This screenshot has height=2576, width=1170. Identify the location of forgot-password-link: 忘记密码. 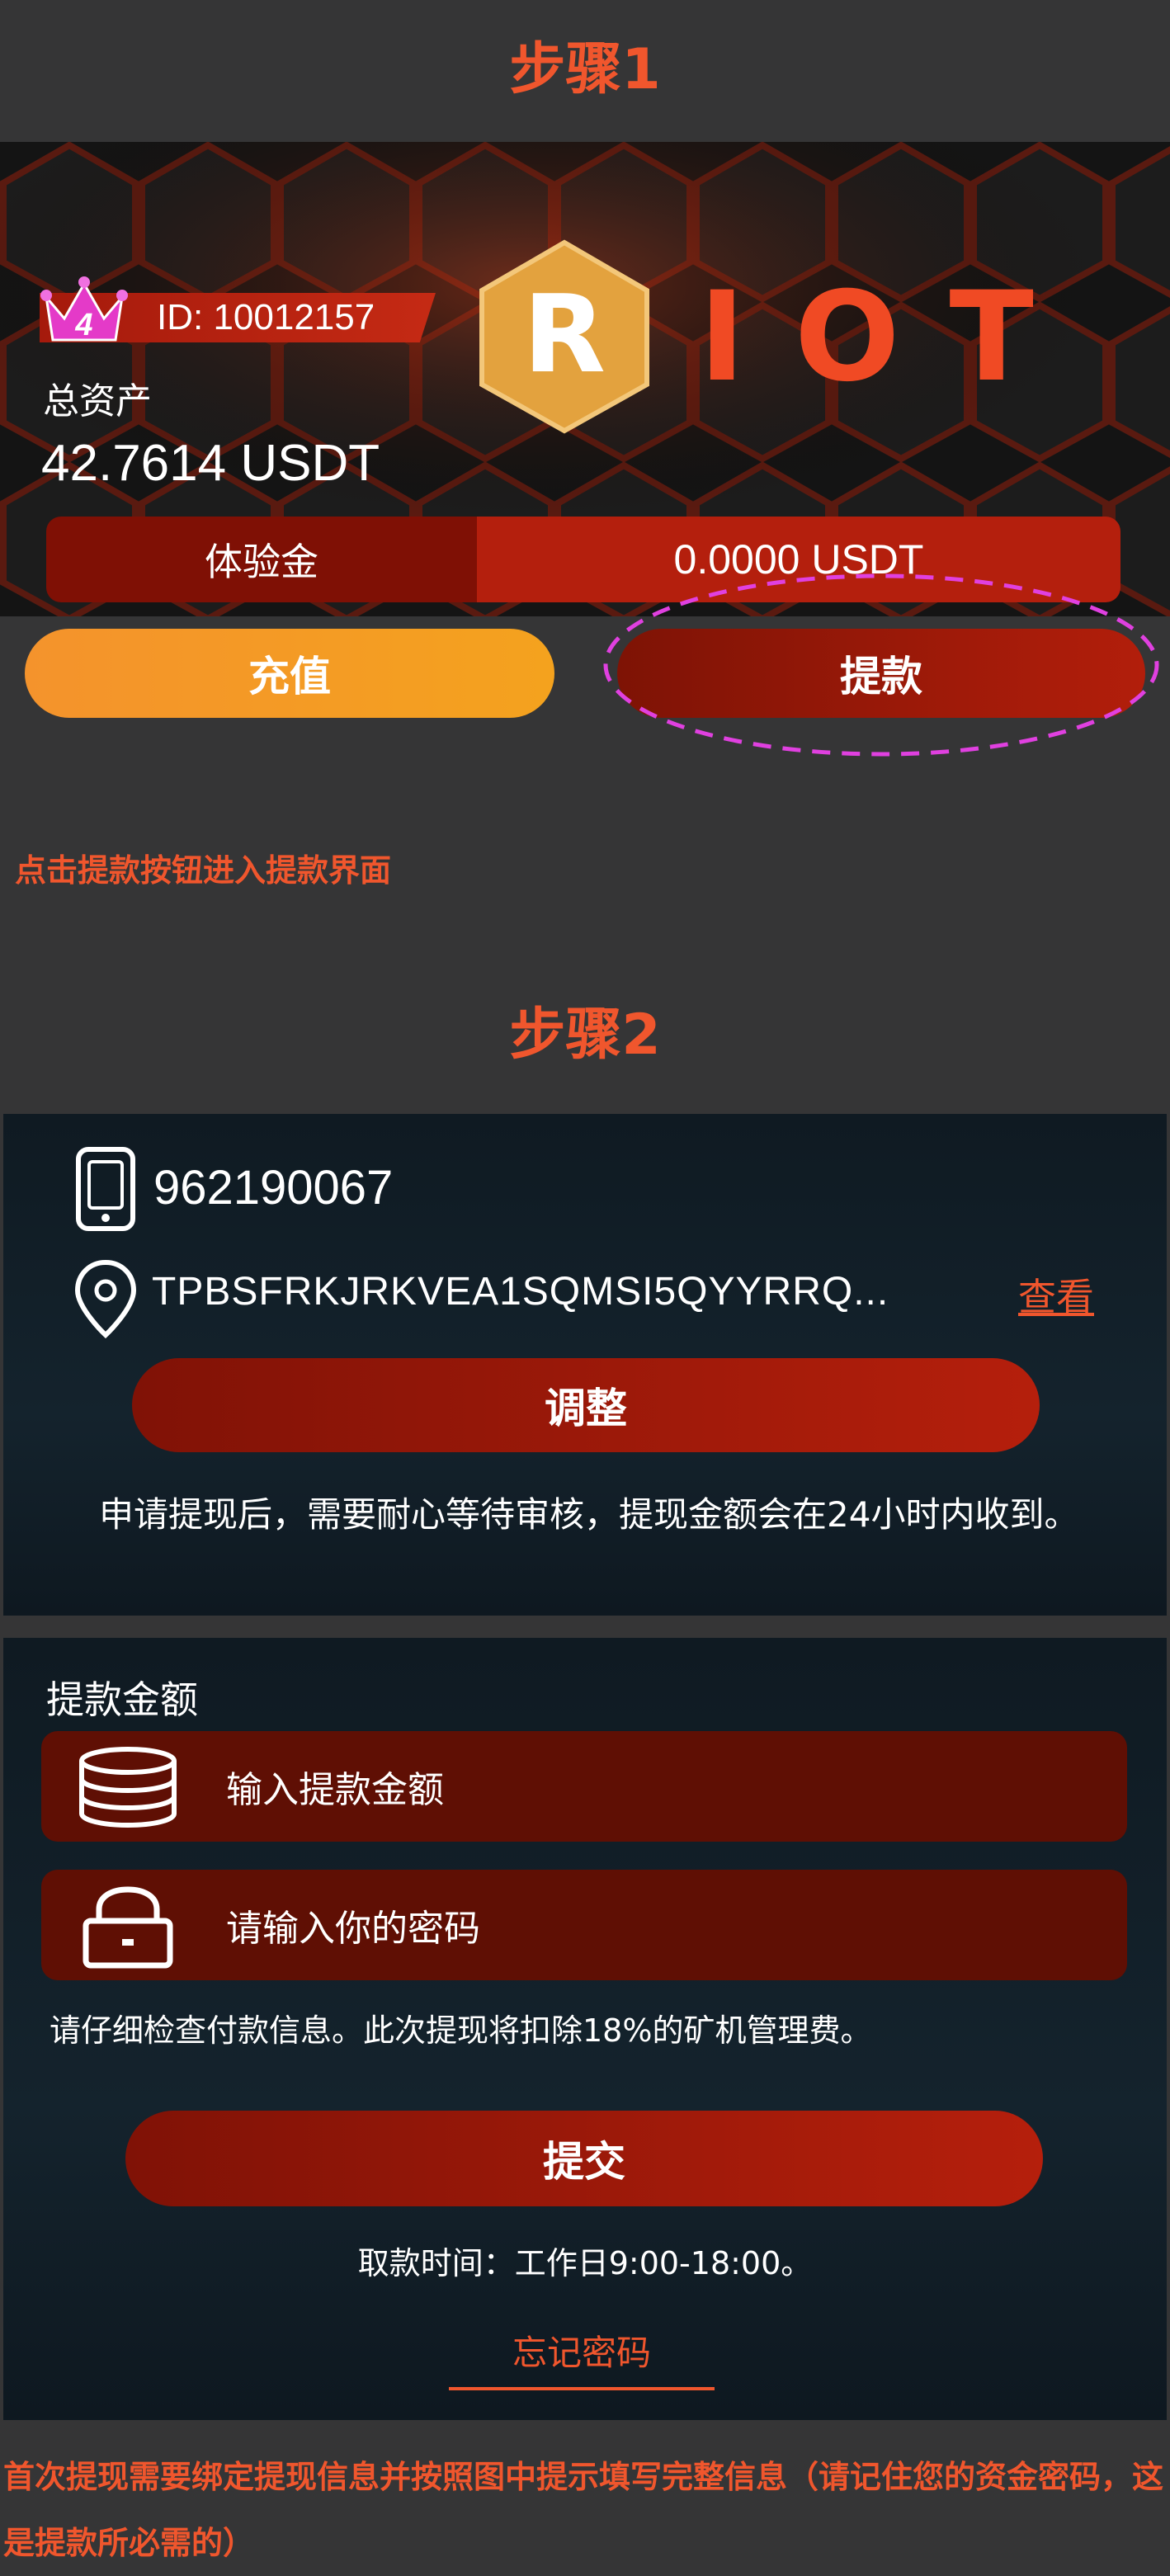
(582, 2357).